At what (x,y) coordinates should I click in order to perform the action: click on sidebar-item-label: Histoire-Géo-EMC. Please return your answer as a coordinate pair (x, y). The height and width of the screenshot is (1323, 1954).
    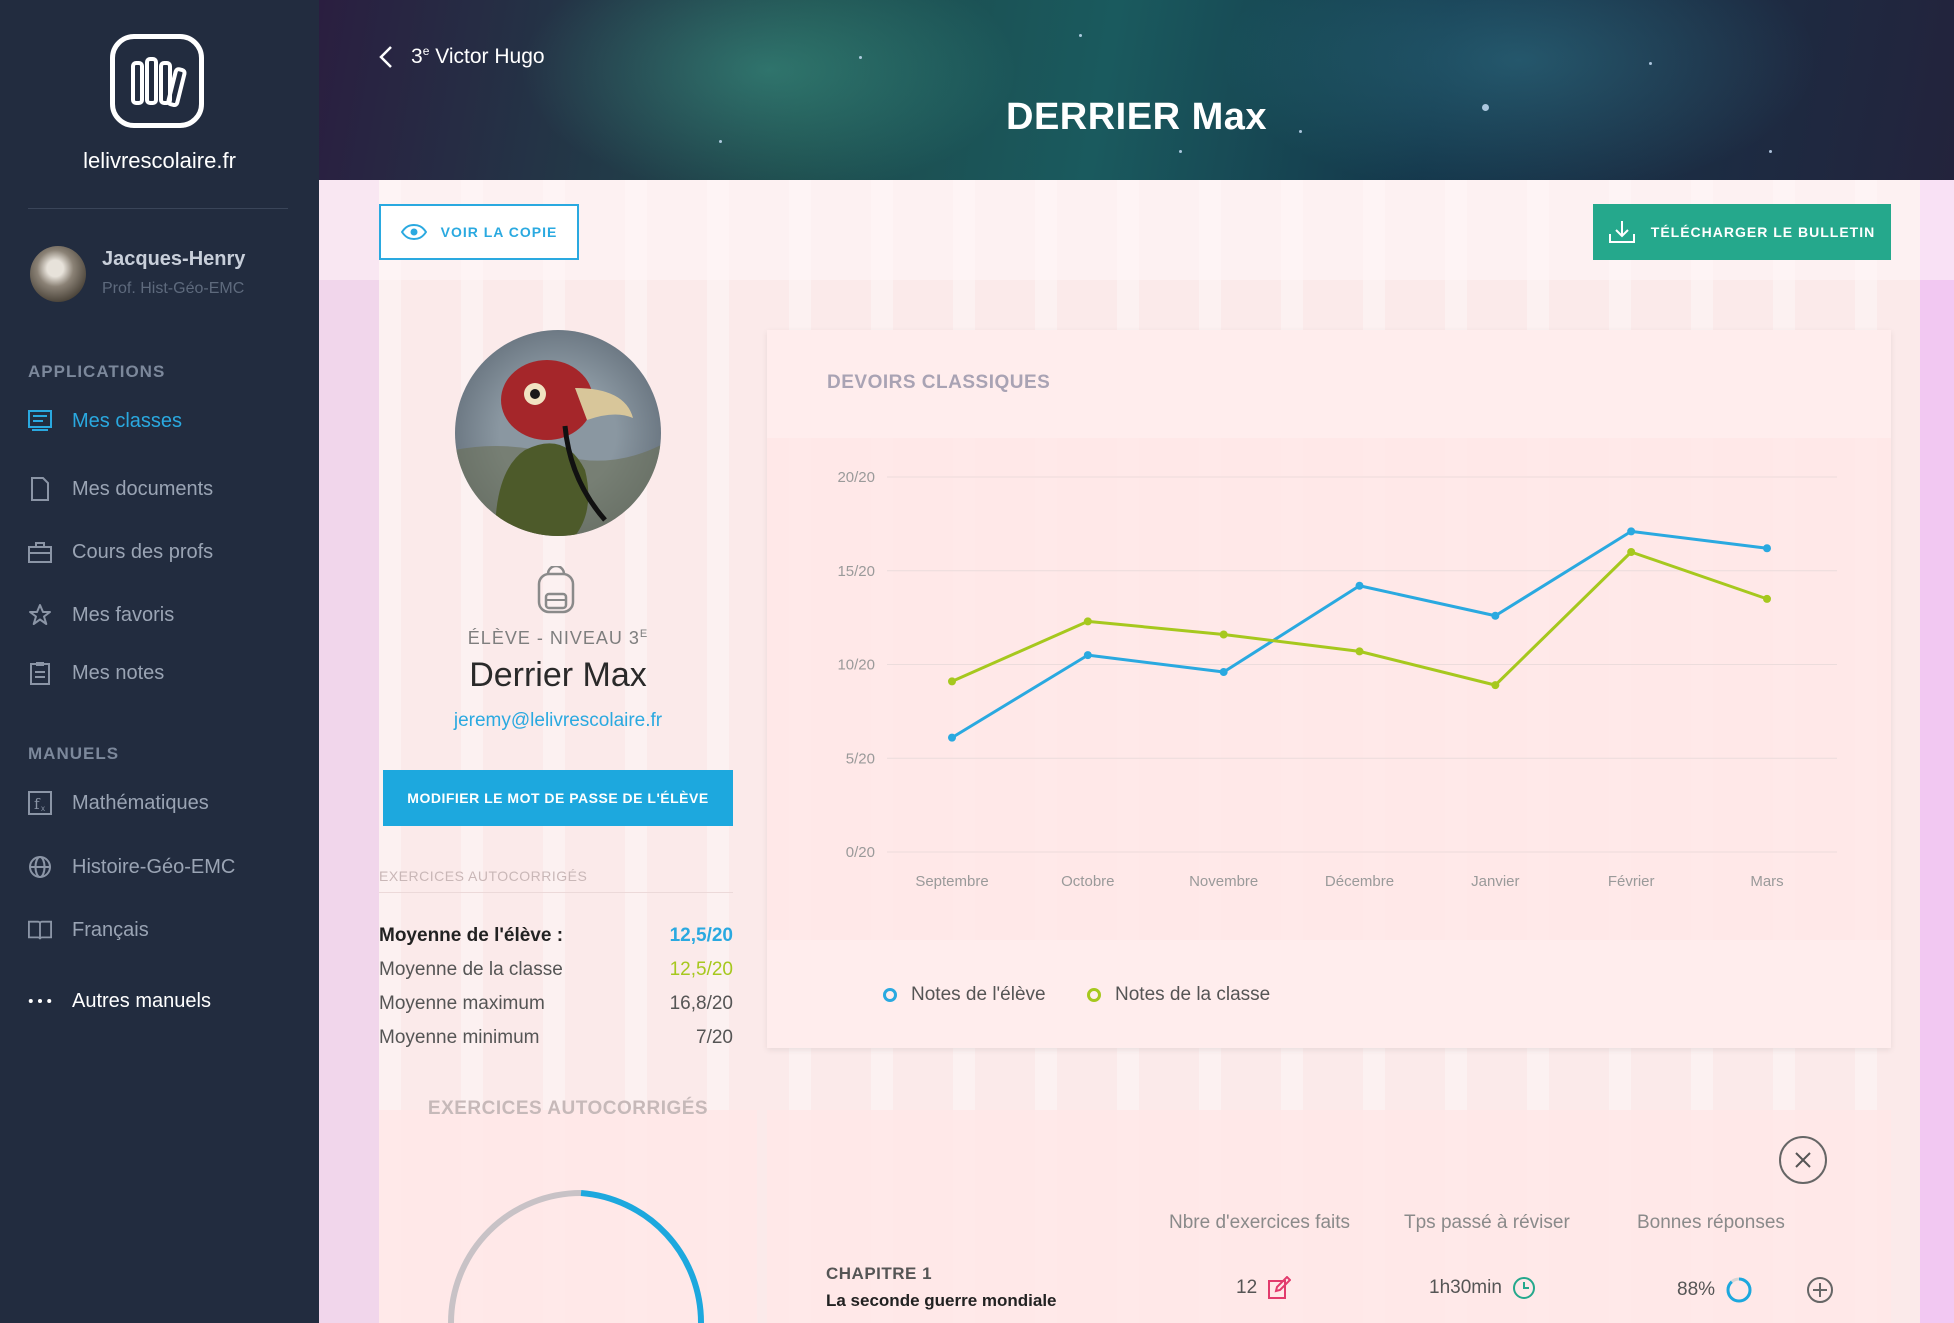
    Looking at the image, I should click on (154, 866).